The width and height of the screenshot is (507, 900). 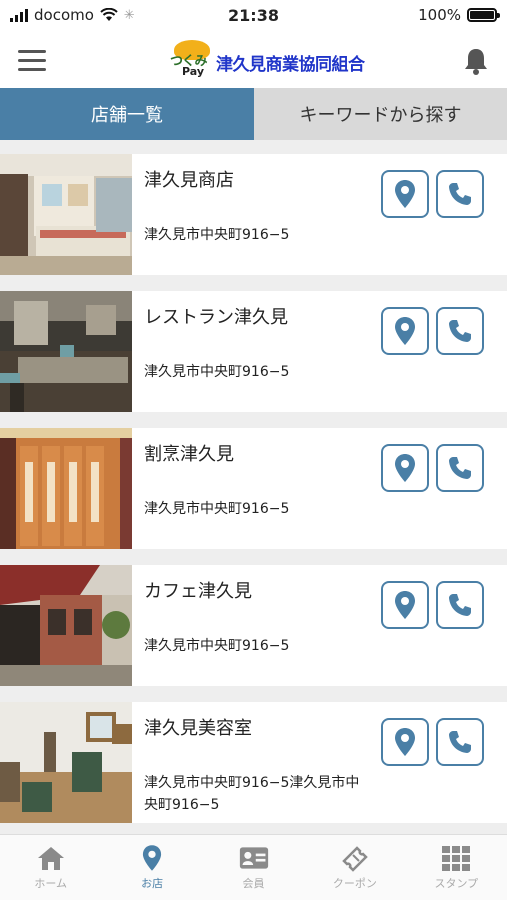 I want to click on store-item: 津久見商店 津久見市中央町916−5, so click(x=253, y=214).